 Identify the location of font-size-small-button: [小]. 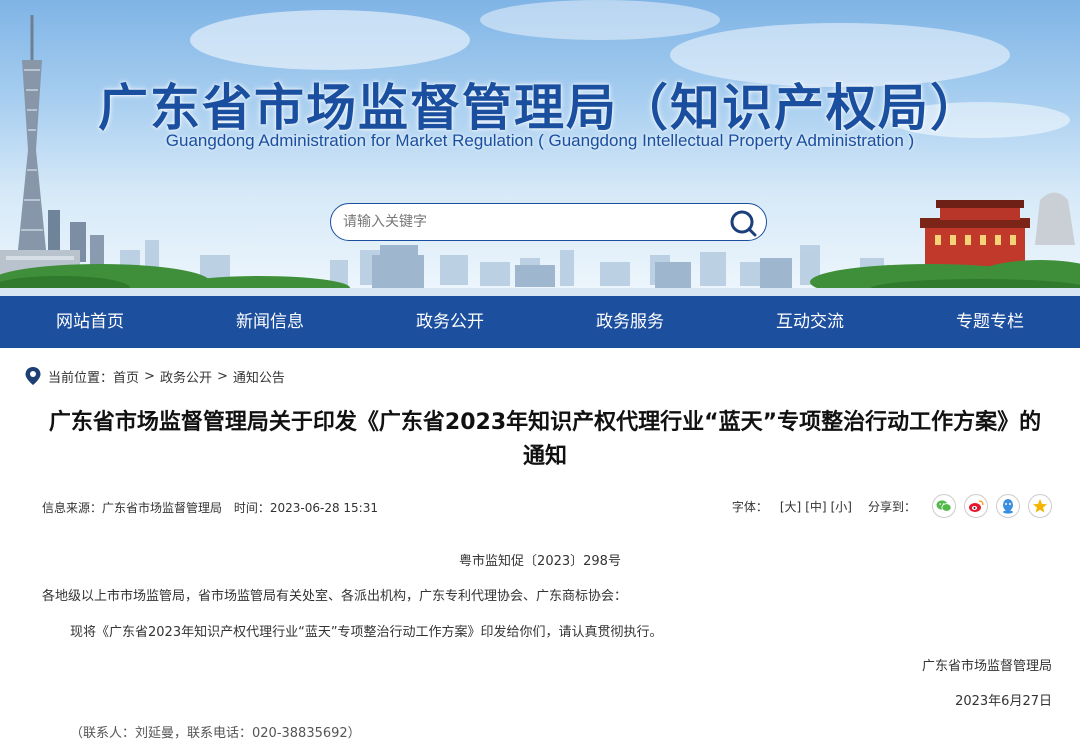
(841, 506).